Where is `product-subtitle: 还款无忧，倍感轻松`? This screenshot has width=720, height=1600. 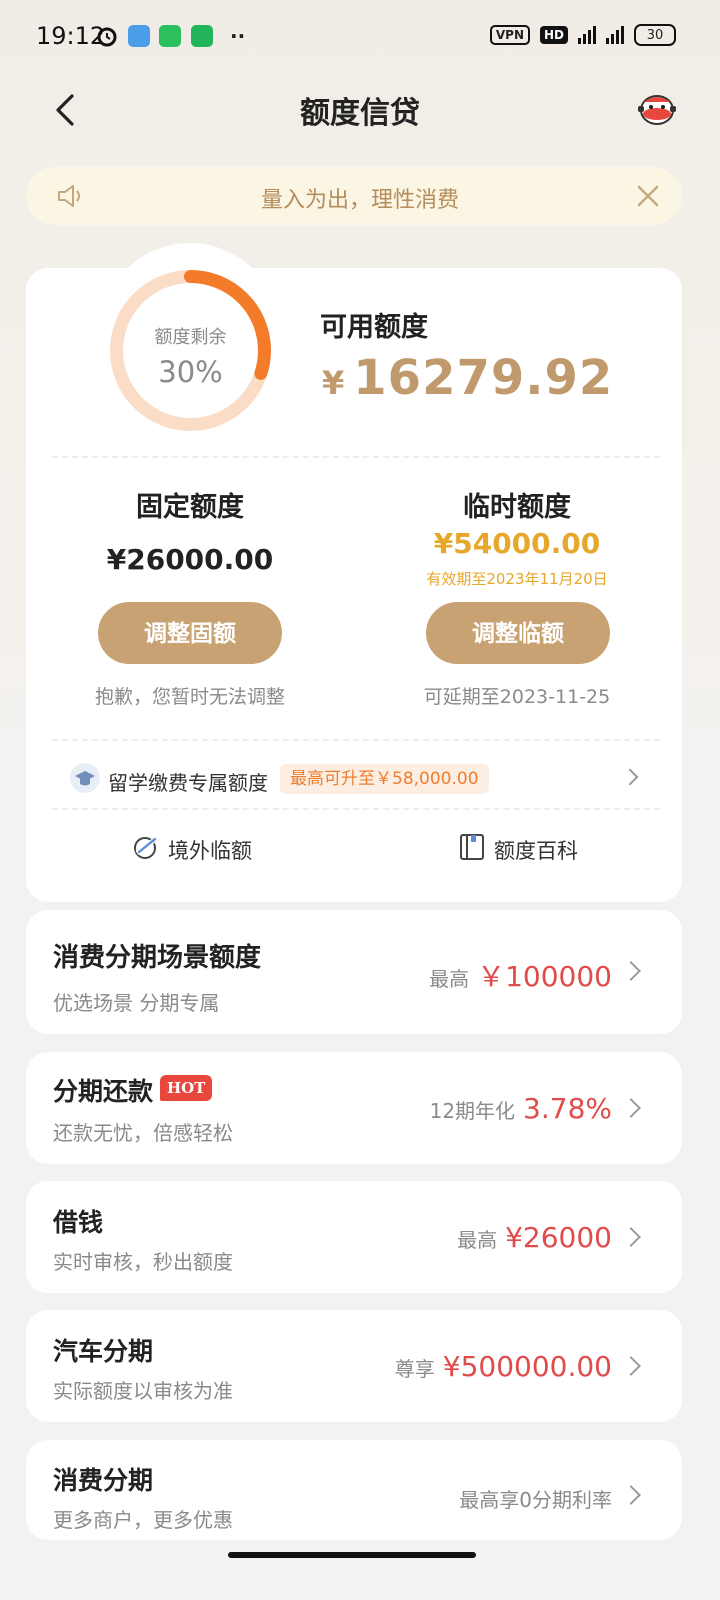 product-subtitle: 还款无忧，倍感轻松 is located at coordinates (143, 1133).